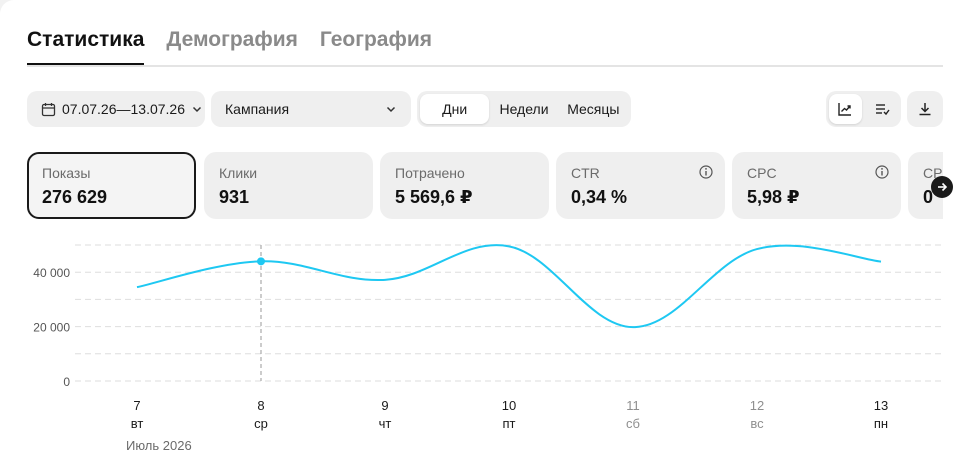  I want to click on metric-label: CPC, so click(762, 173).